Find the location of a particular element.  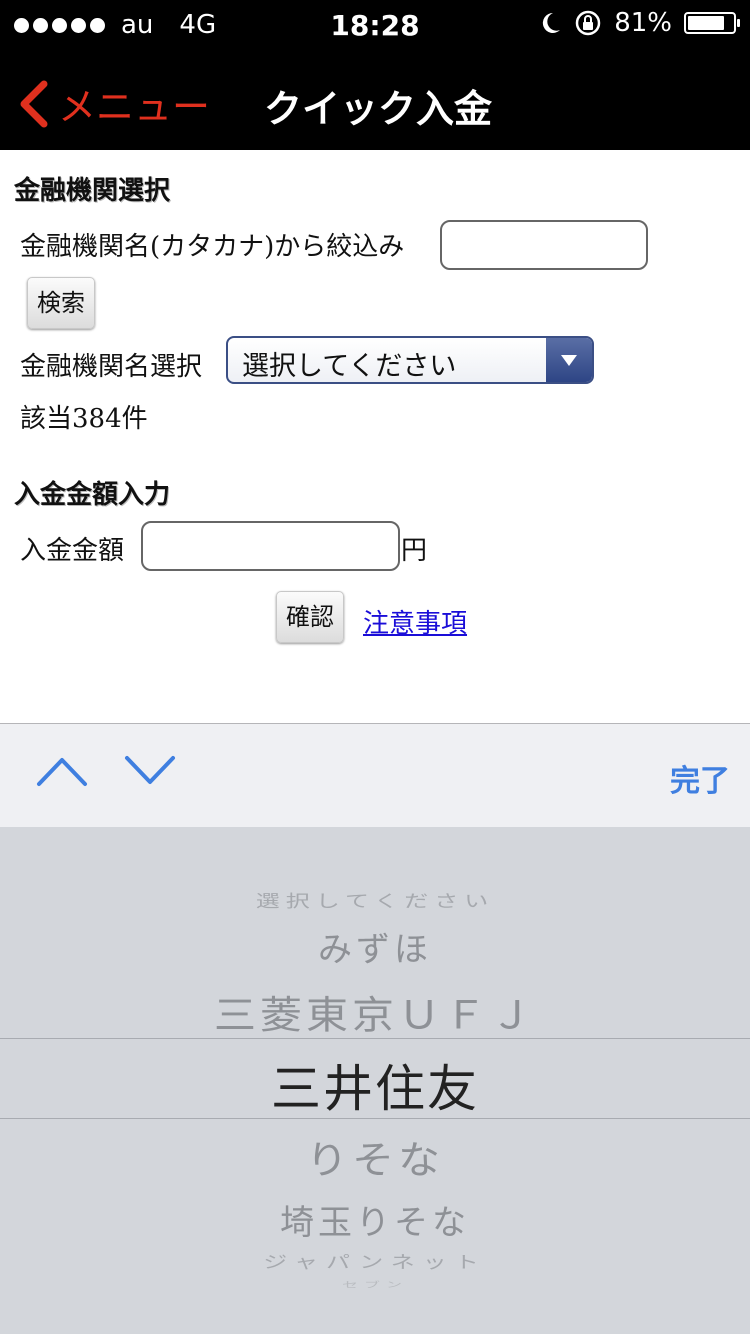

status-bar: au 4G 18:28 81% is located at coordinates (375, 26).